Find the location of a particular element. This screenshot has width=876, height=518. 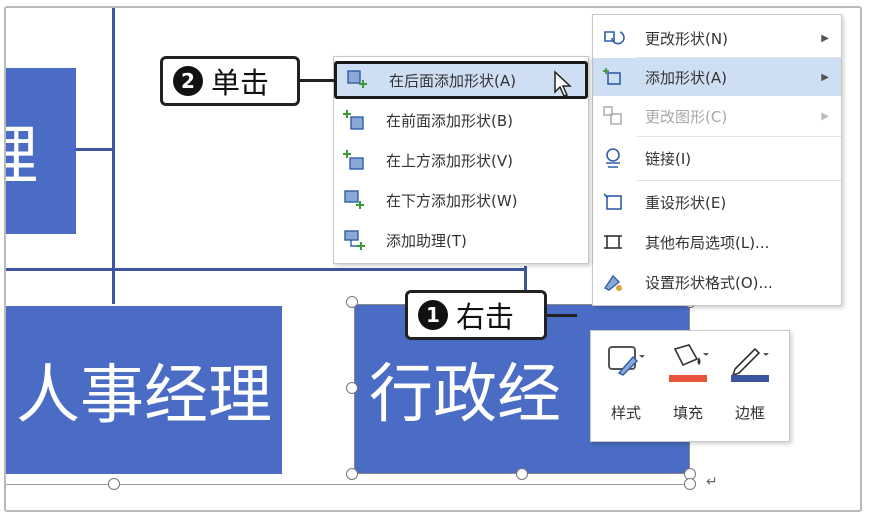

format-shape-icon is located at coordinates (612, 282).